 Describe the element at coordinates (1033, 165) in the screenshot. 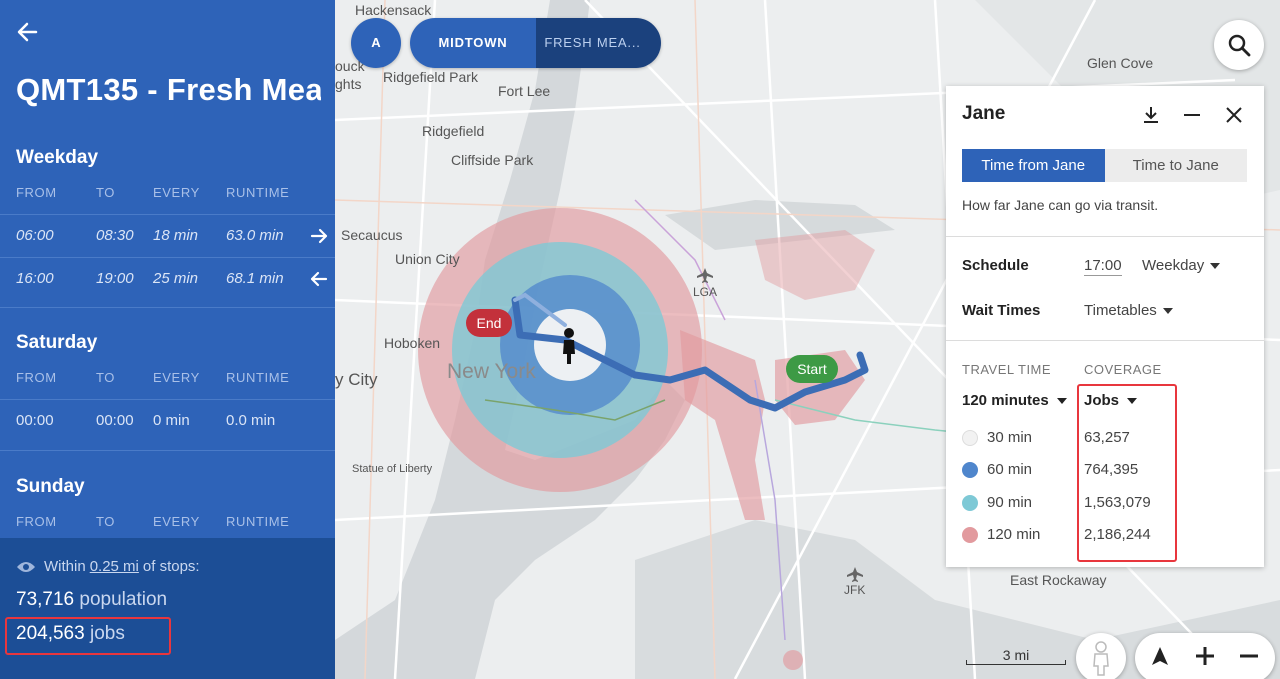

I see `tab-time-from: Time from Jane` at that location.